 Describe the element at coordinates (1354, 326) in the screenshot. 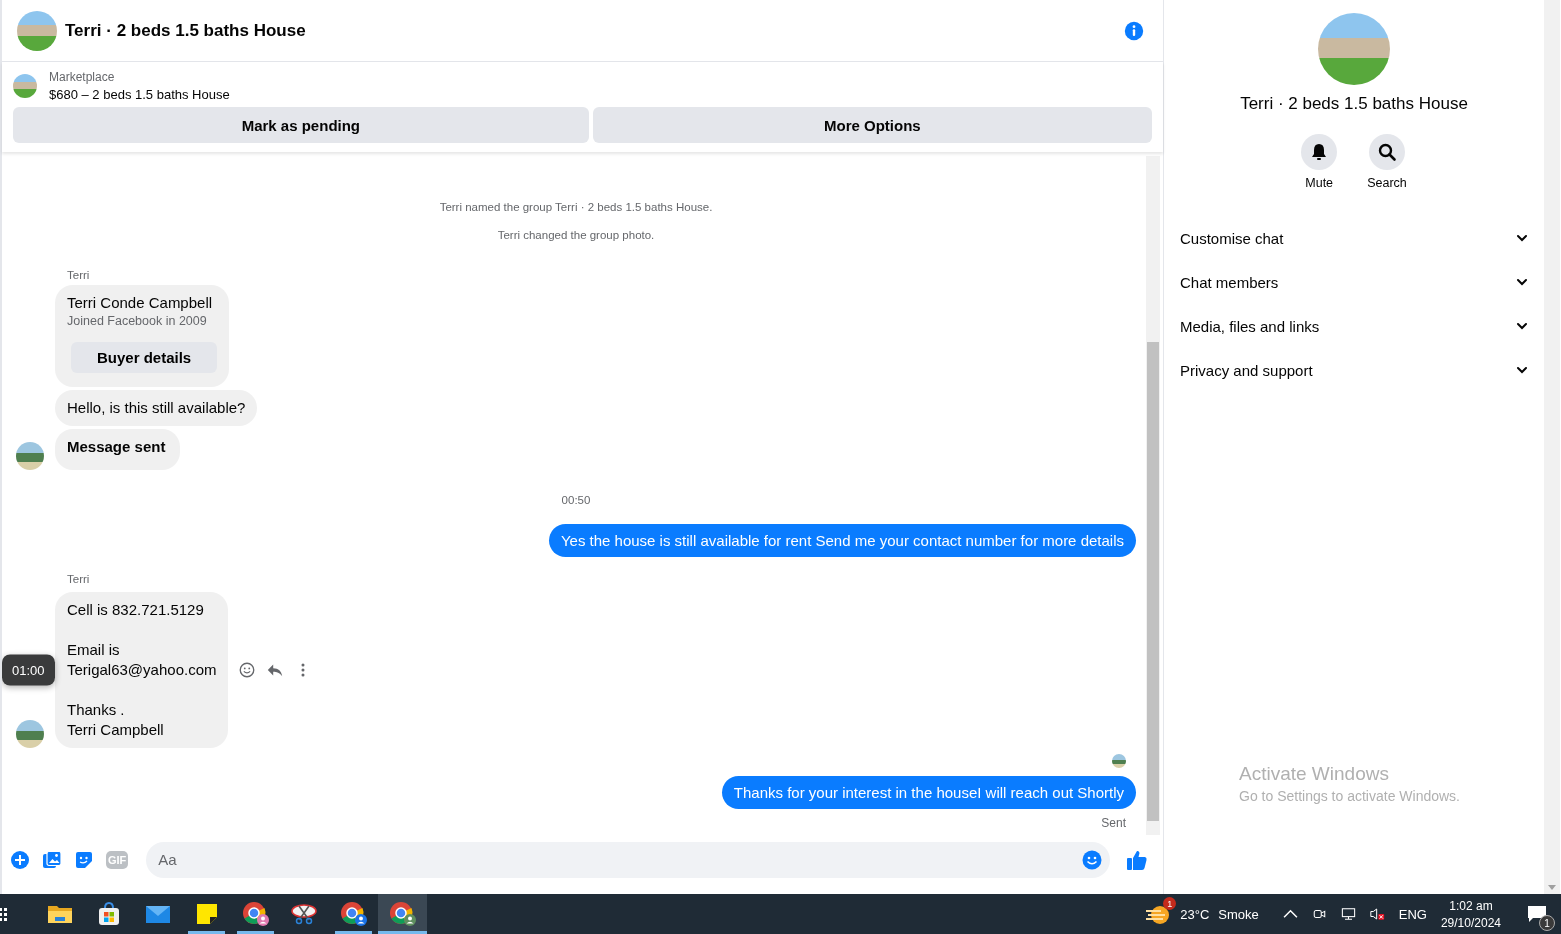

I see `section-header: Media, files and links` at that location.